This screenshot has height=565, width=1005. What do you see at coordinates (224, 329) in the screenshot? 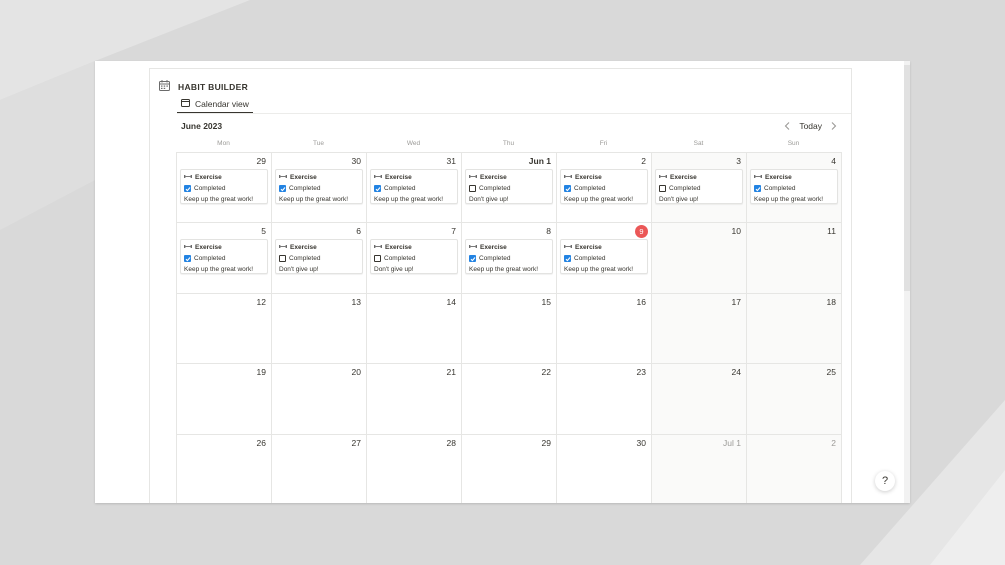
I see `calendar-day-cell: 12` at bounding box center [224, 329].